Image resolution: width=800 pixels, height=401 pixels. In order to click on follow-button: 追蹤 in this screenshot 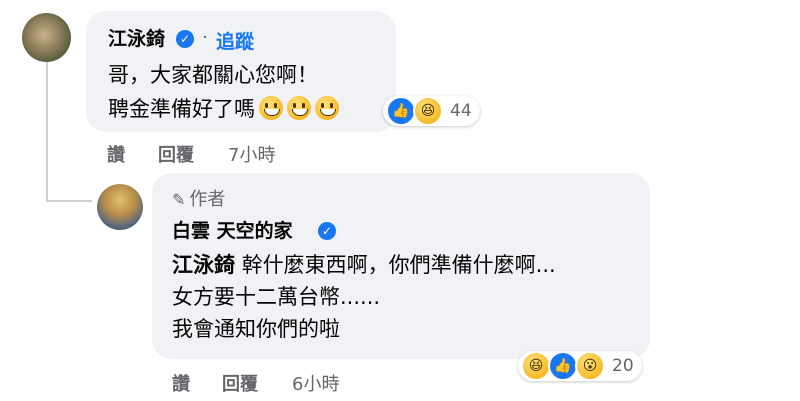, I will do `click(235, 40)`.